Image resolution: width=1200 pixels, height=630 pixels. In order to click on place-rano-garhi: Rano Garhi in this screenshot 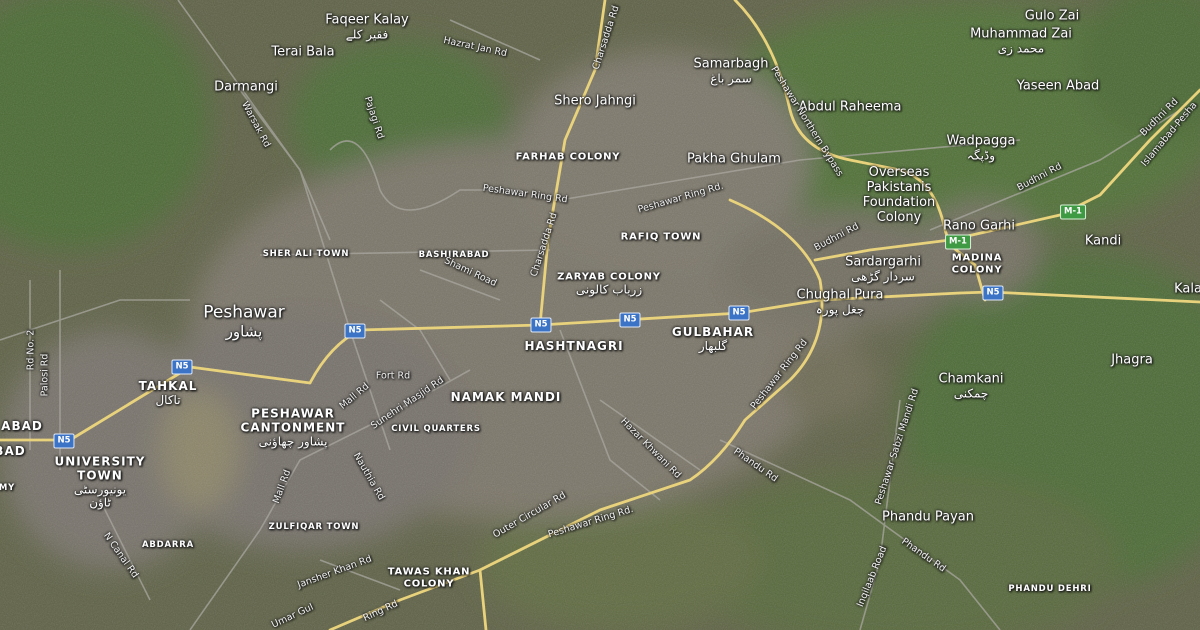, I will do `click(979, 226)`.